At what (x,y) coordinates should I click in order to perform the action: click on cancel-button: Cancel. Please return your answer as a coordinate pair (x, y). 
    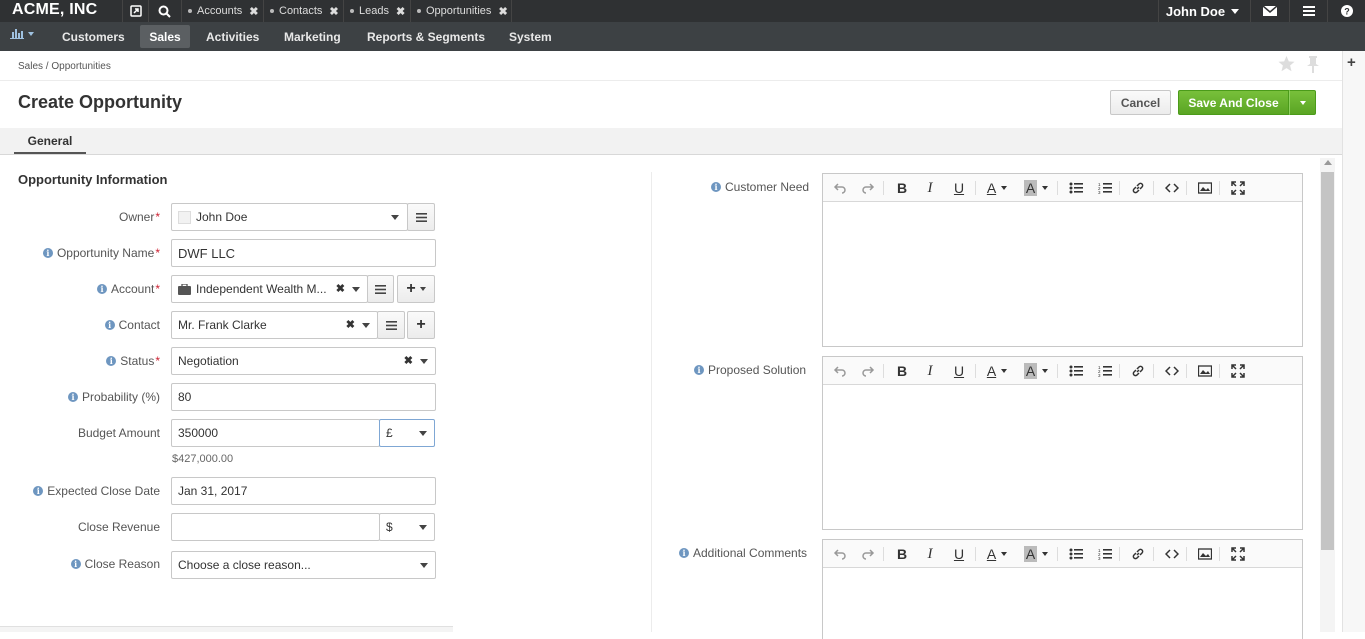
    Looking at the image, I should click on (1140, 102).